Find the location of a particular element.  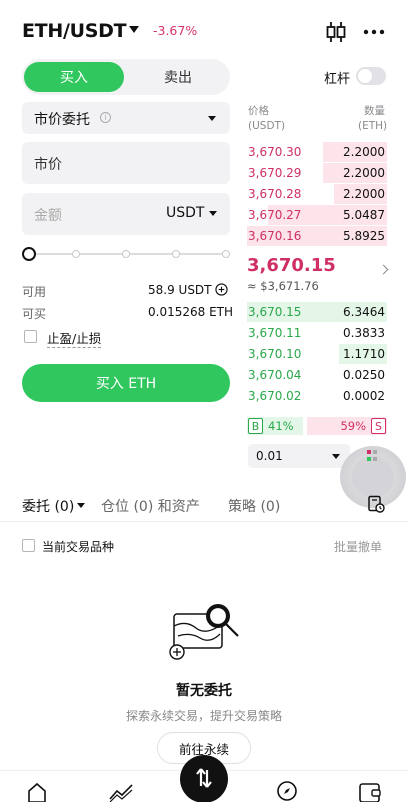

buy-sell-ratio: B 41% 59% S is located at coordinates (317, 426).